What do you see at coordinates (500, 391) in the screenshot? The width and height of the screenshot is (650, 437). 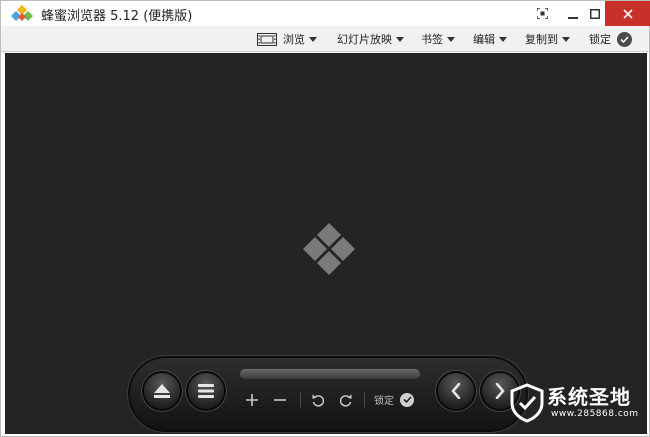 I see `chevron-right-icon` at bounding box center [500, 391].